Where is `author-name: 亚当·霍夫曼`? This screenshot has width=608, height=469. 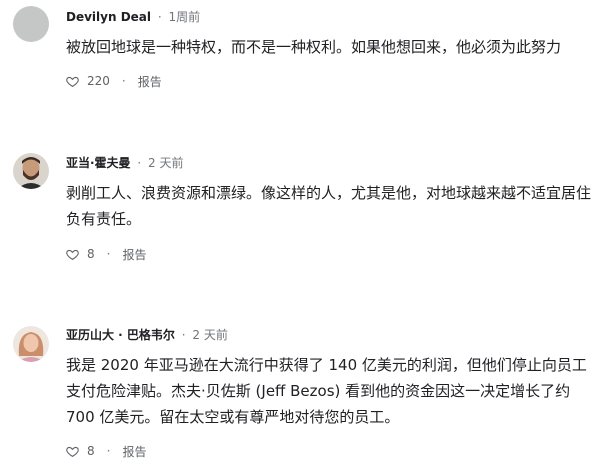
author-name: 亚当·霍夫曼 is located at coordinates (98, 163).